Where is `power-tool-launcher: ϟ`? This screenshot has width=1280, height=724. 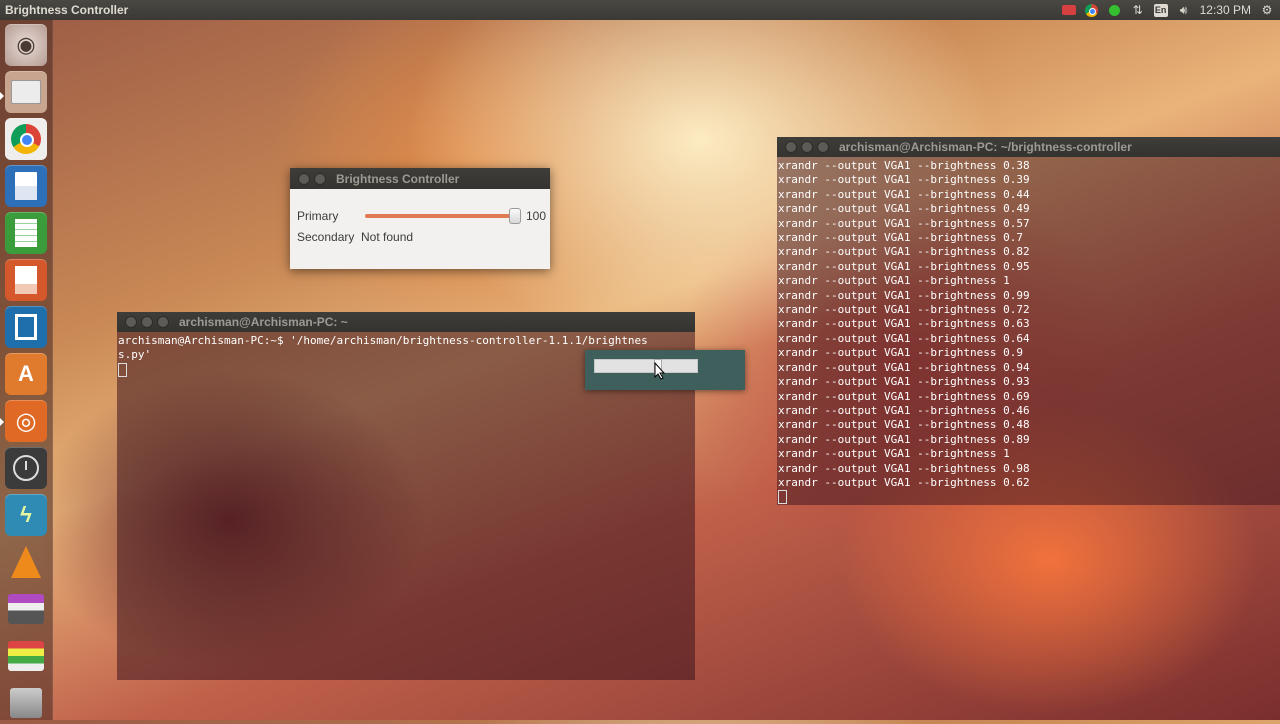 power-tool-launcher: ϟ is located at coordinates (26, 515).